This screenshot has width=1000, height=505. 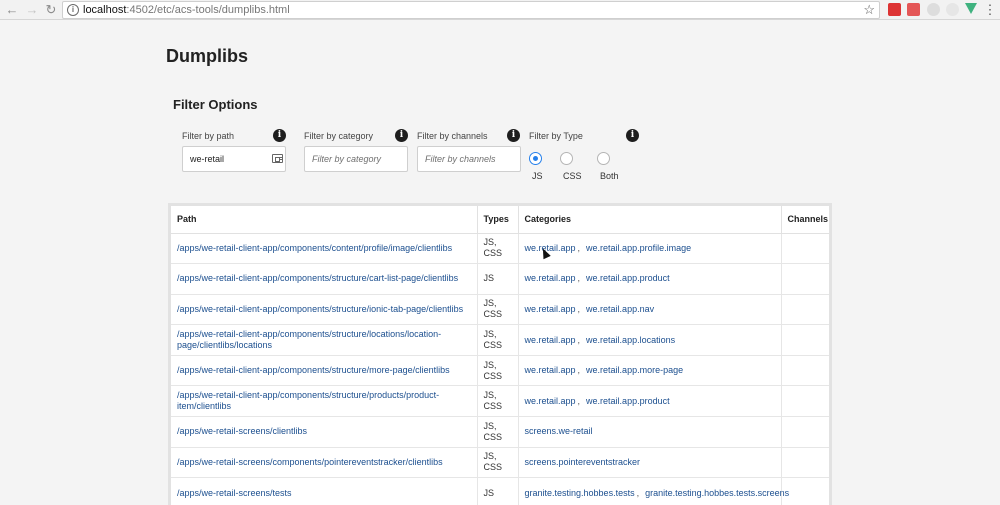 I want to click on filter-channels-input, so click(x=469, y=159).